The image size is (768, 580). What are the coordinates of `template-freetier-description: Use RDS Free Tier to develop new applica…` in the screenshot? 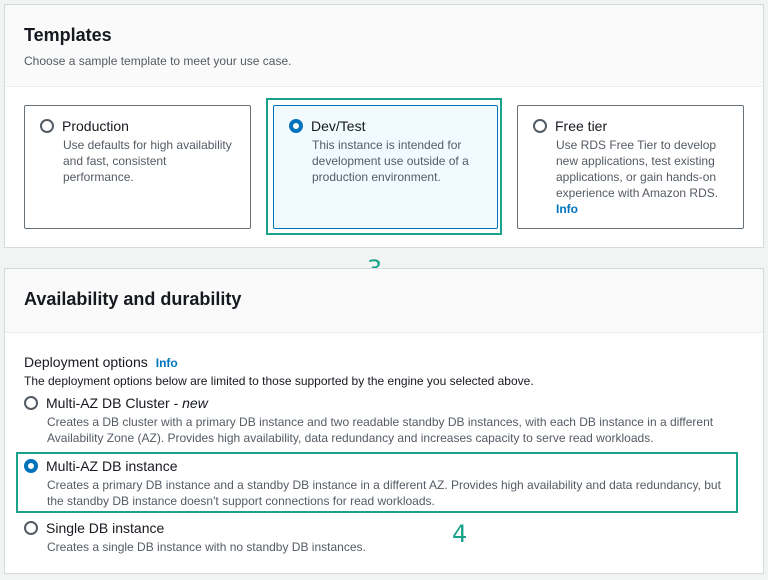 It's located at (642, 177).